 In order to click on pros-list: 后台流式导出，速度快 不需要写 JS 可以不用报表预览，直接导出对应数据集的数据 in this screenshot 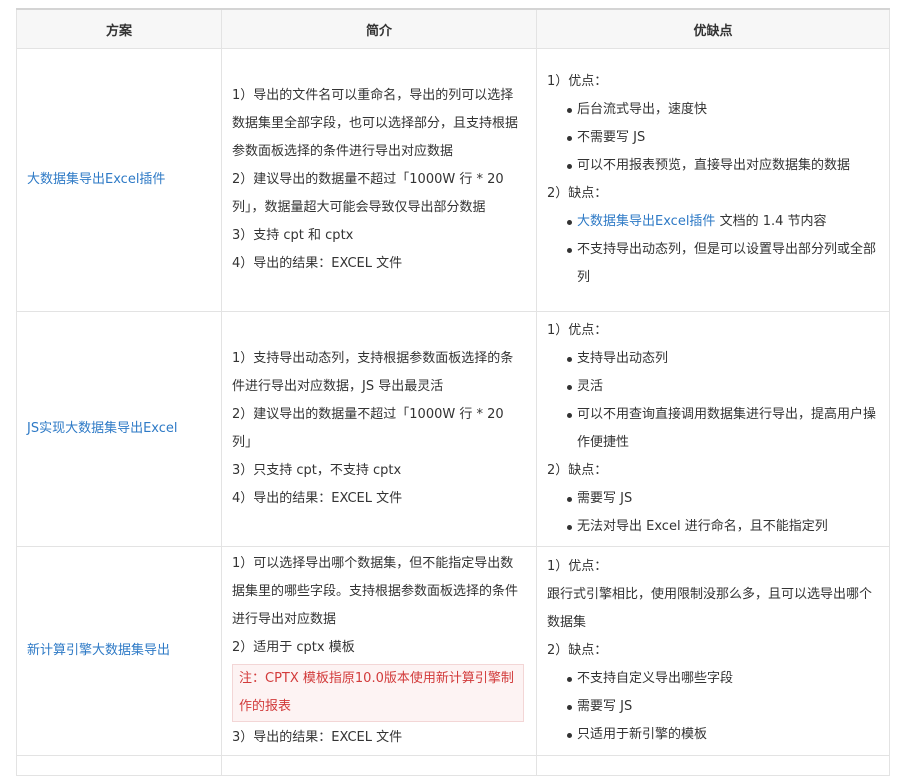, I will do `click(712, 138)`.